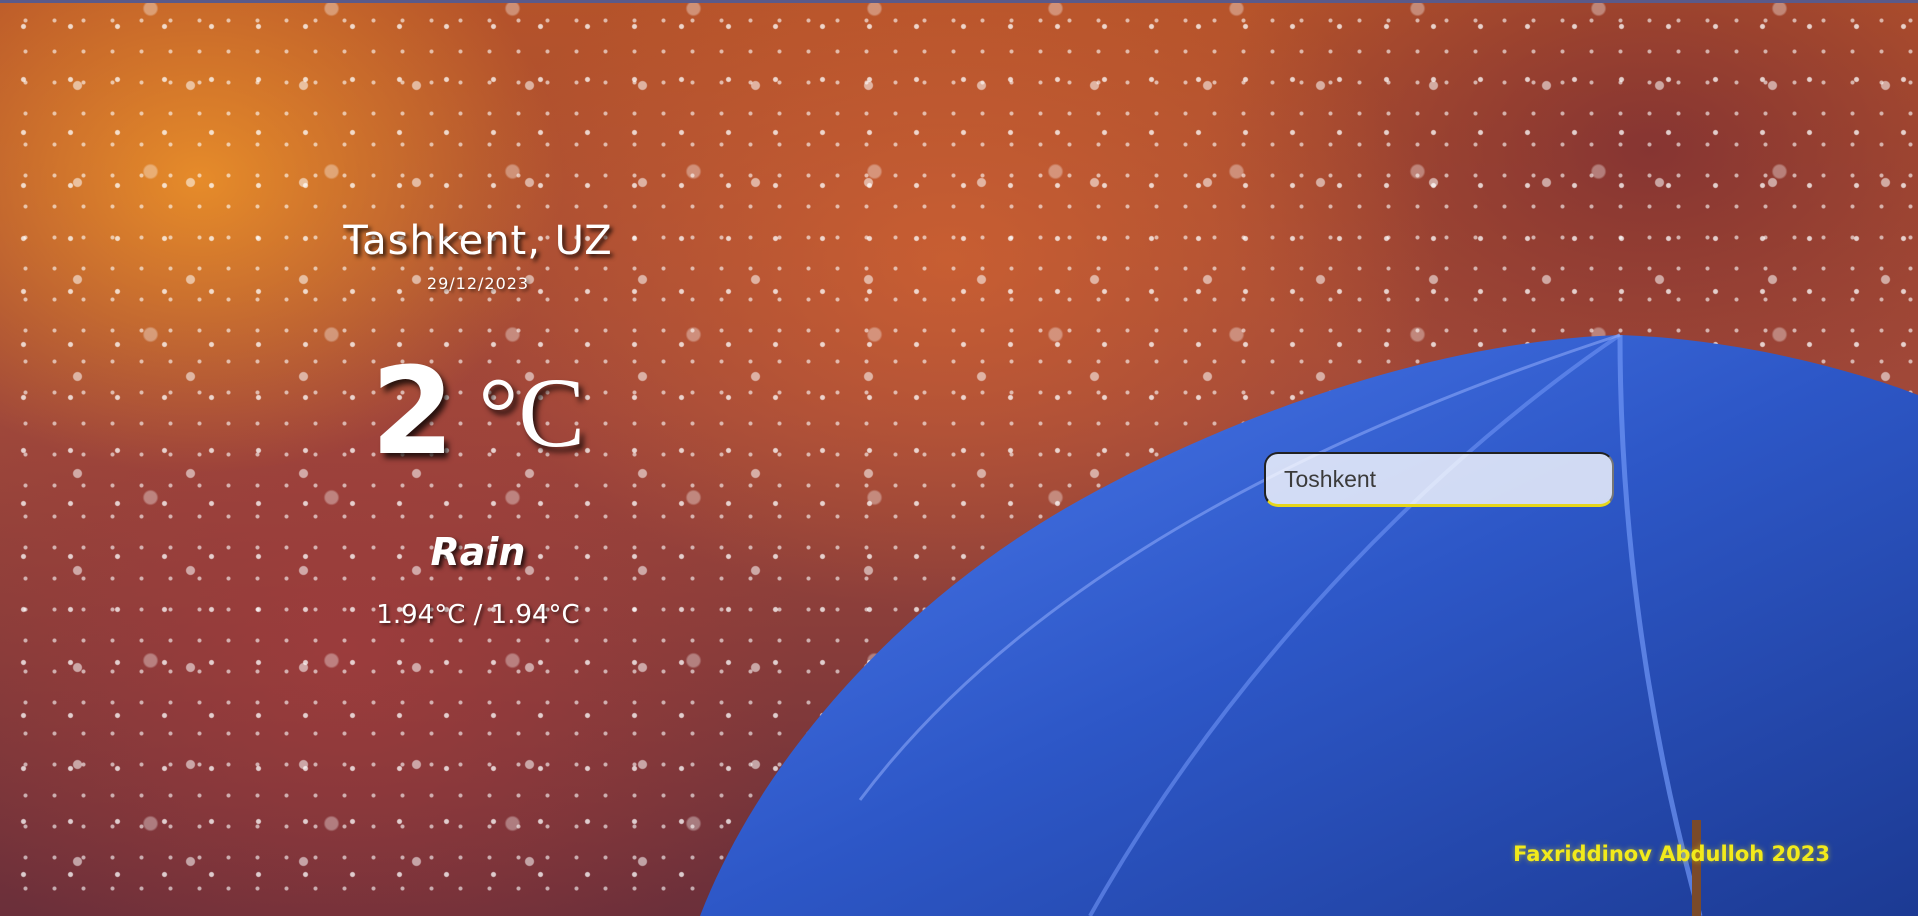  What do you see at coordinates (478, 241) in the screenshot?
I see `city-name: Tashkent, UZ` at bounding box center [478, 241].